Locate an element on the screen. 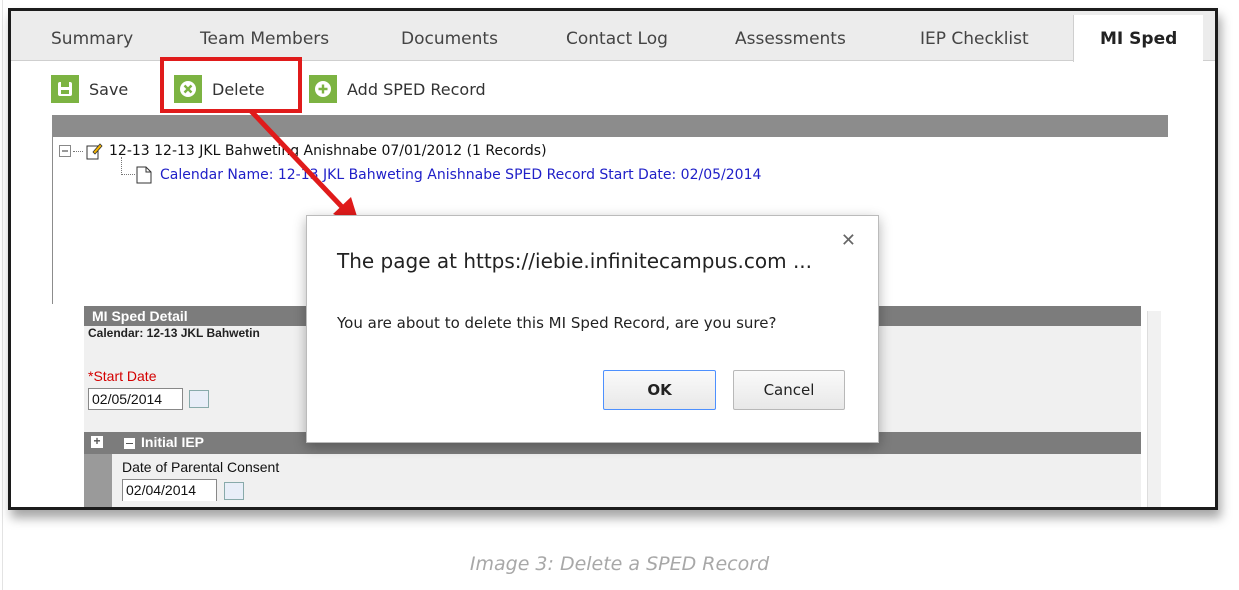 The image size is (1239, 590). tab-summary: Summary is located at coordinates (92, 39).